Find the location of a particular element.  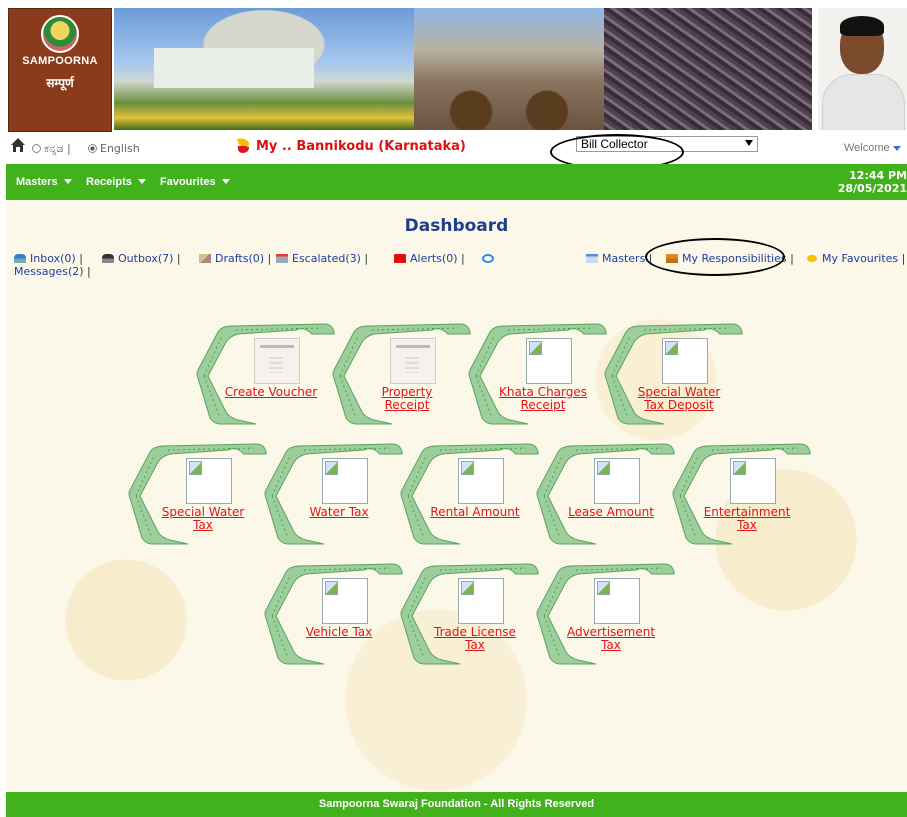

annotation-ellipse-responsibilities is located at coordinates (715, 257).